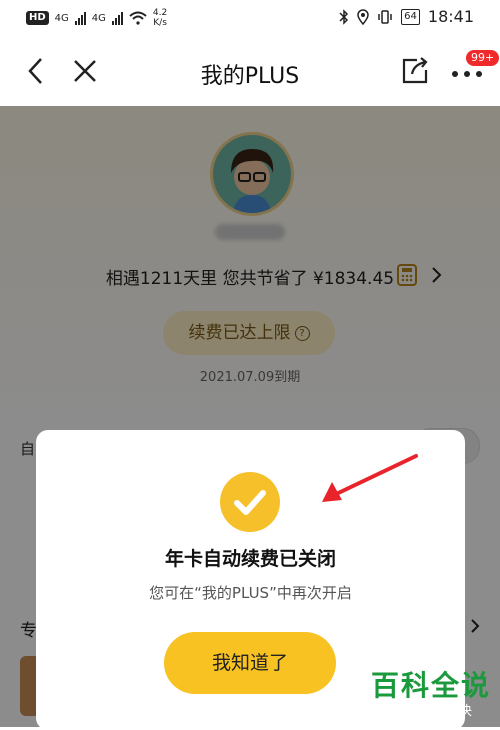 This screenshot has height=730, width=500. What do you see at coordinates (250, 559) in the screenshot?
I see `dialog-title: 年卡自动续费已关闭` at bounding box center [250, 559].